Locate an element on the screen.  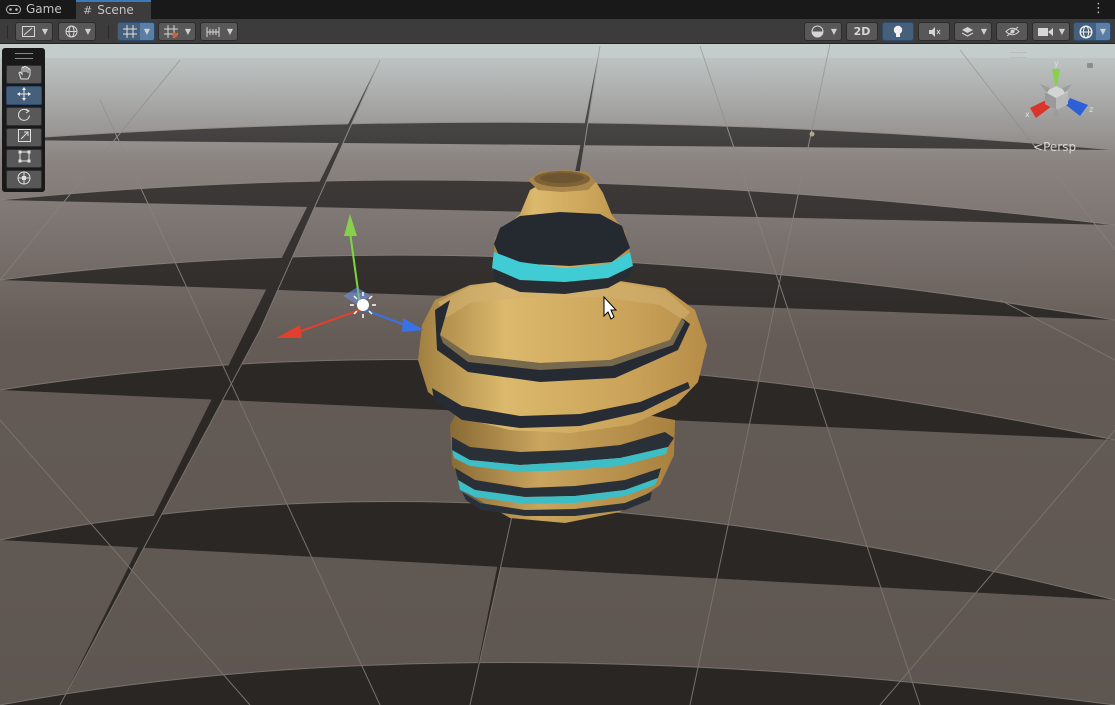
hand-tool-button is located at coordinates (24, 74).